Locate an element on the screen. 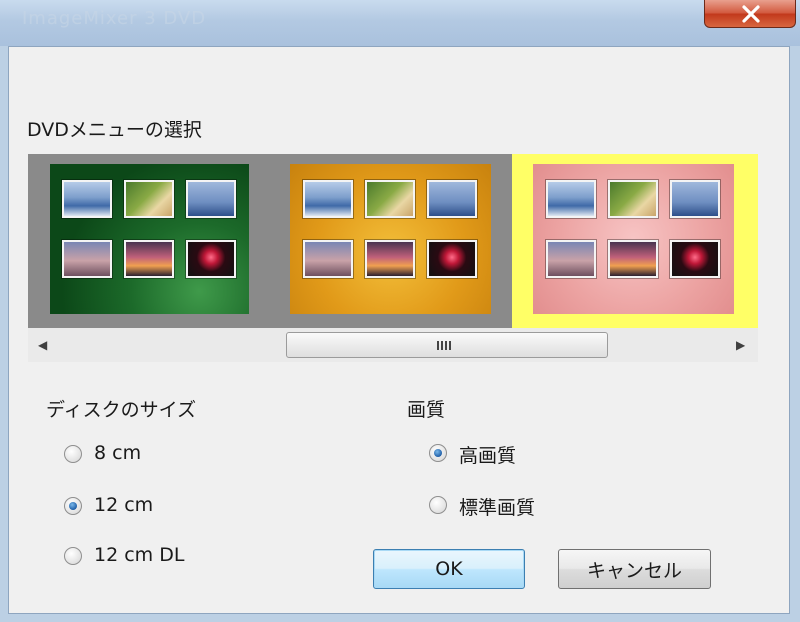 This screenshot has width=800, height=622. quality-high-label: 高画質 is located at coordinates (488, 456).